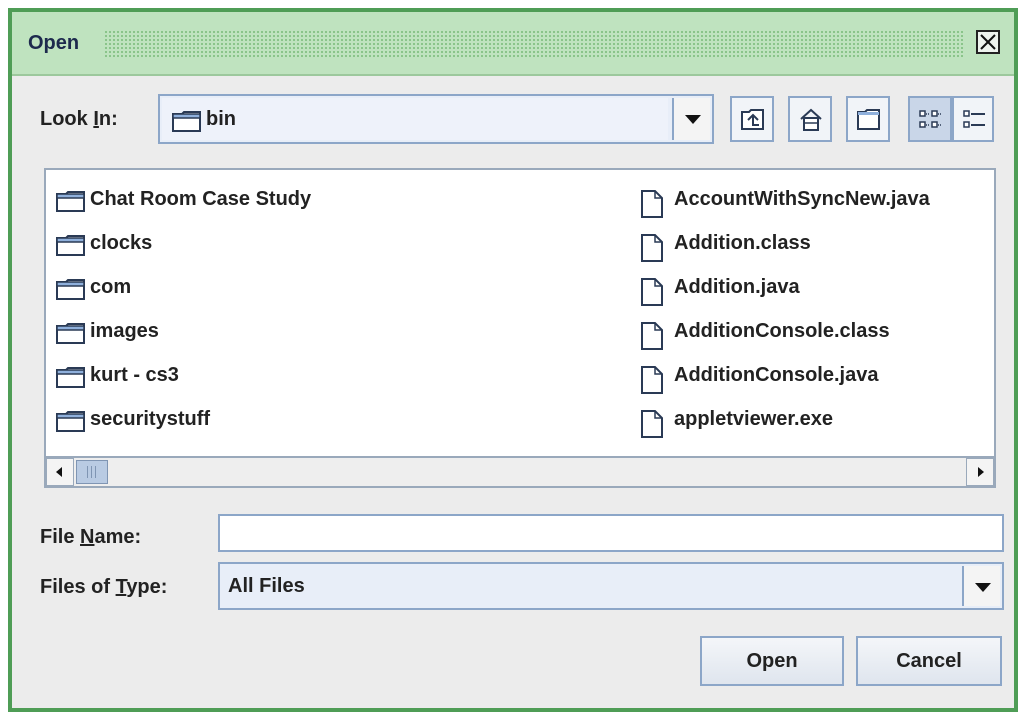  I want to click on list-item-label: AdditionConsole.class, so click(782, 331).